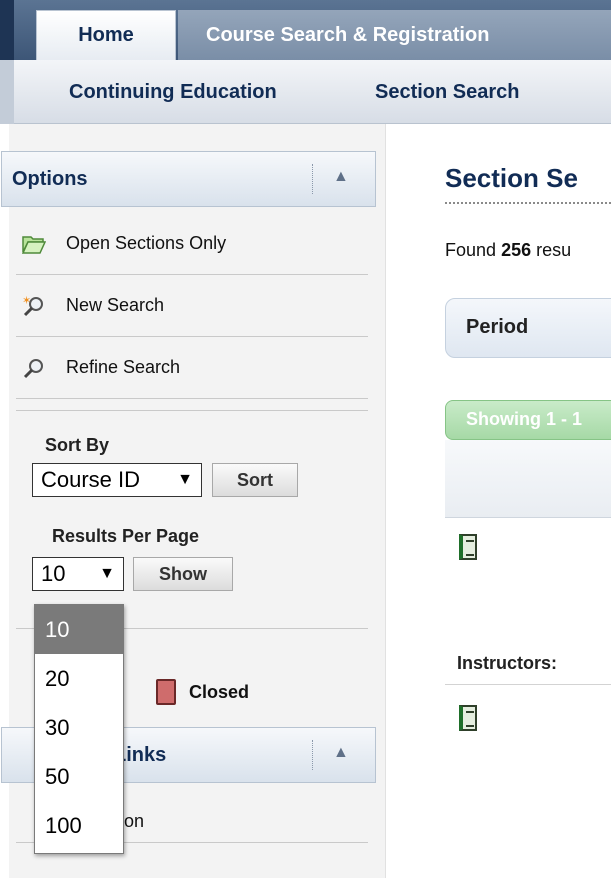 The image size is (611, 878). Describe the element at coordinates (79, 629) in the screenshot. I see `dropdown-option-10: 10` at that location.